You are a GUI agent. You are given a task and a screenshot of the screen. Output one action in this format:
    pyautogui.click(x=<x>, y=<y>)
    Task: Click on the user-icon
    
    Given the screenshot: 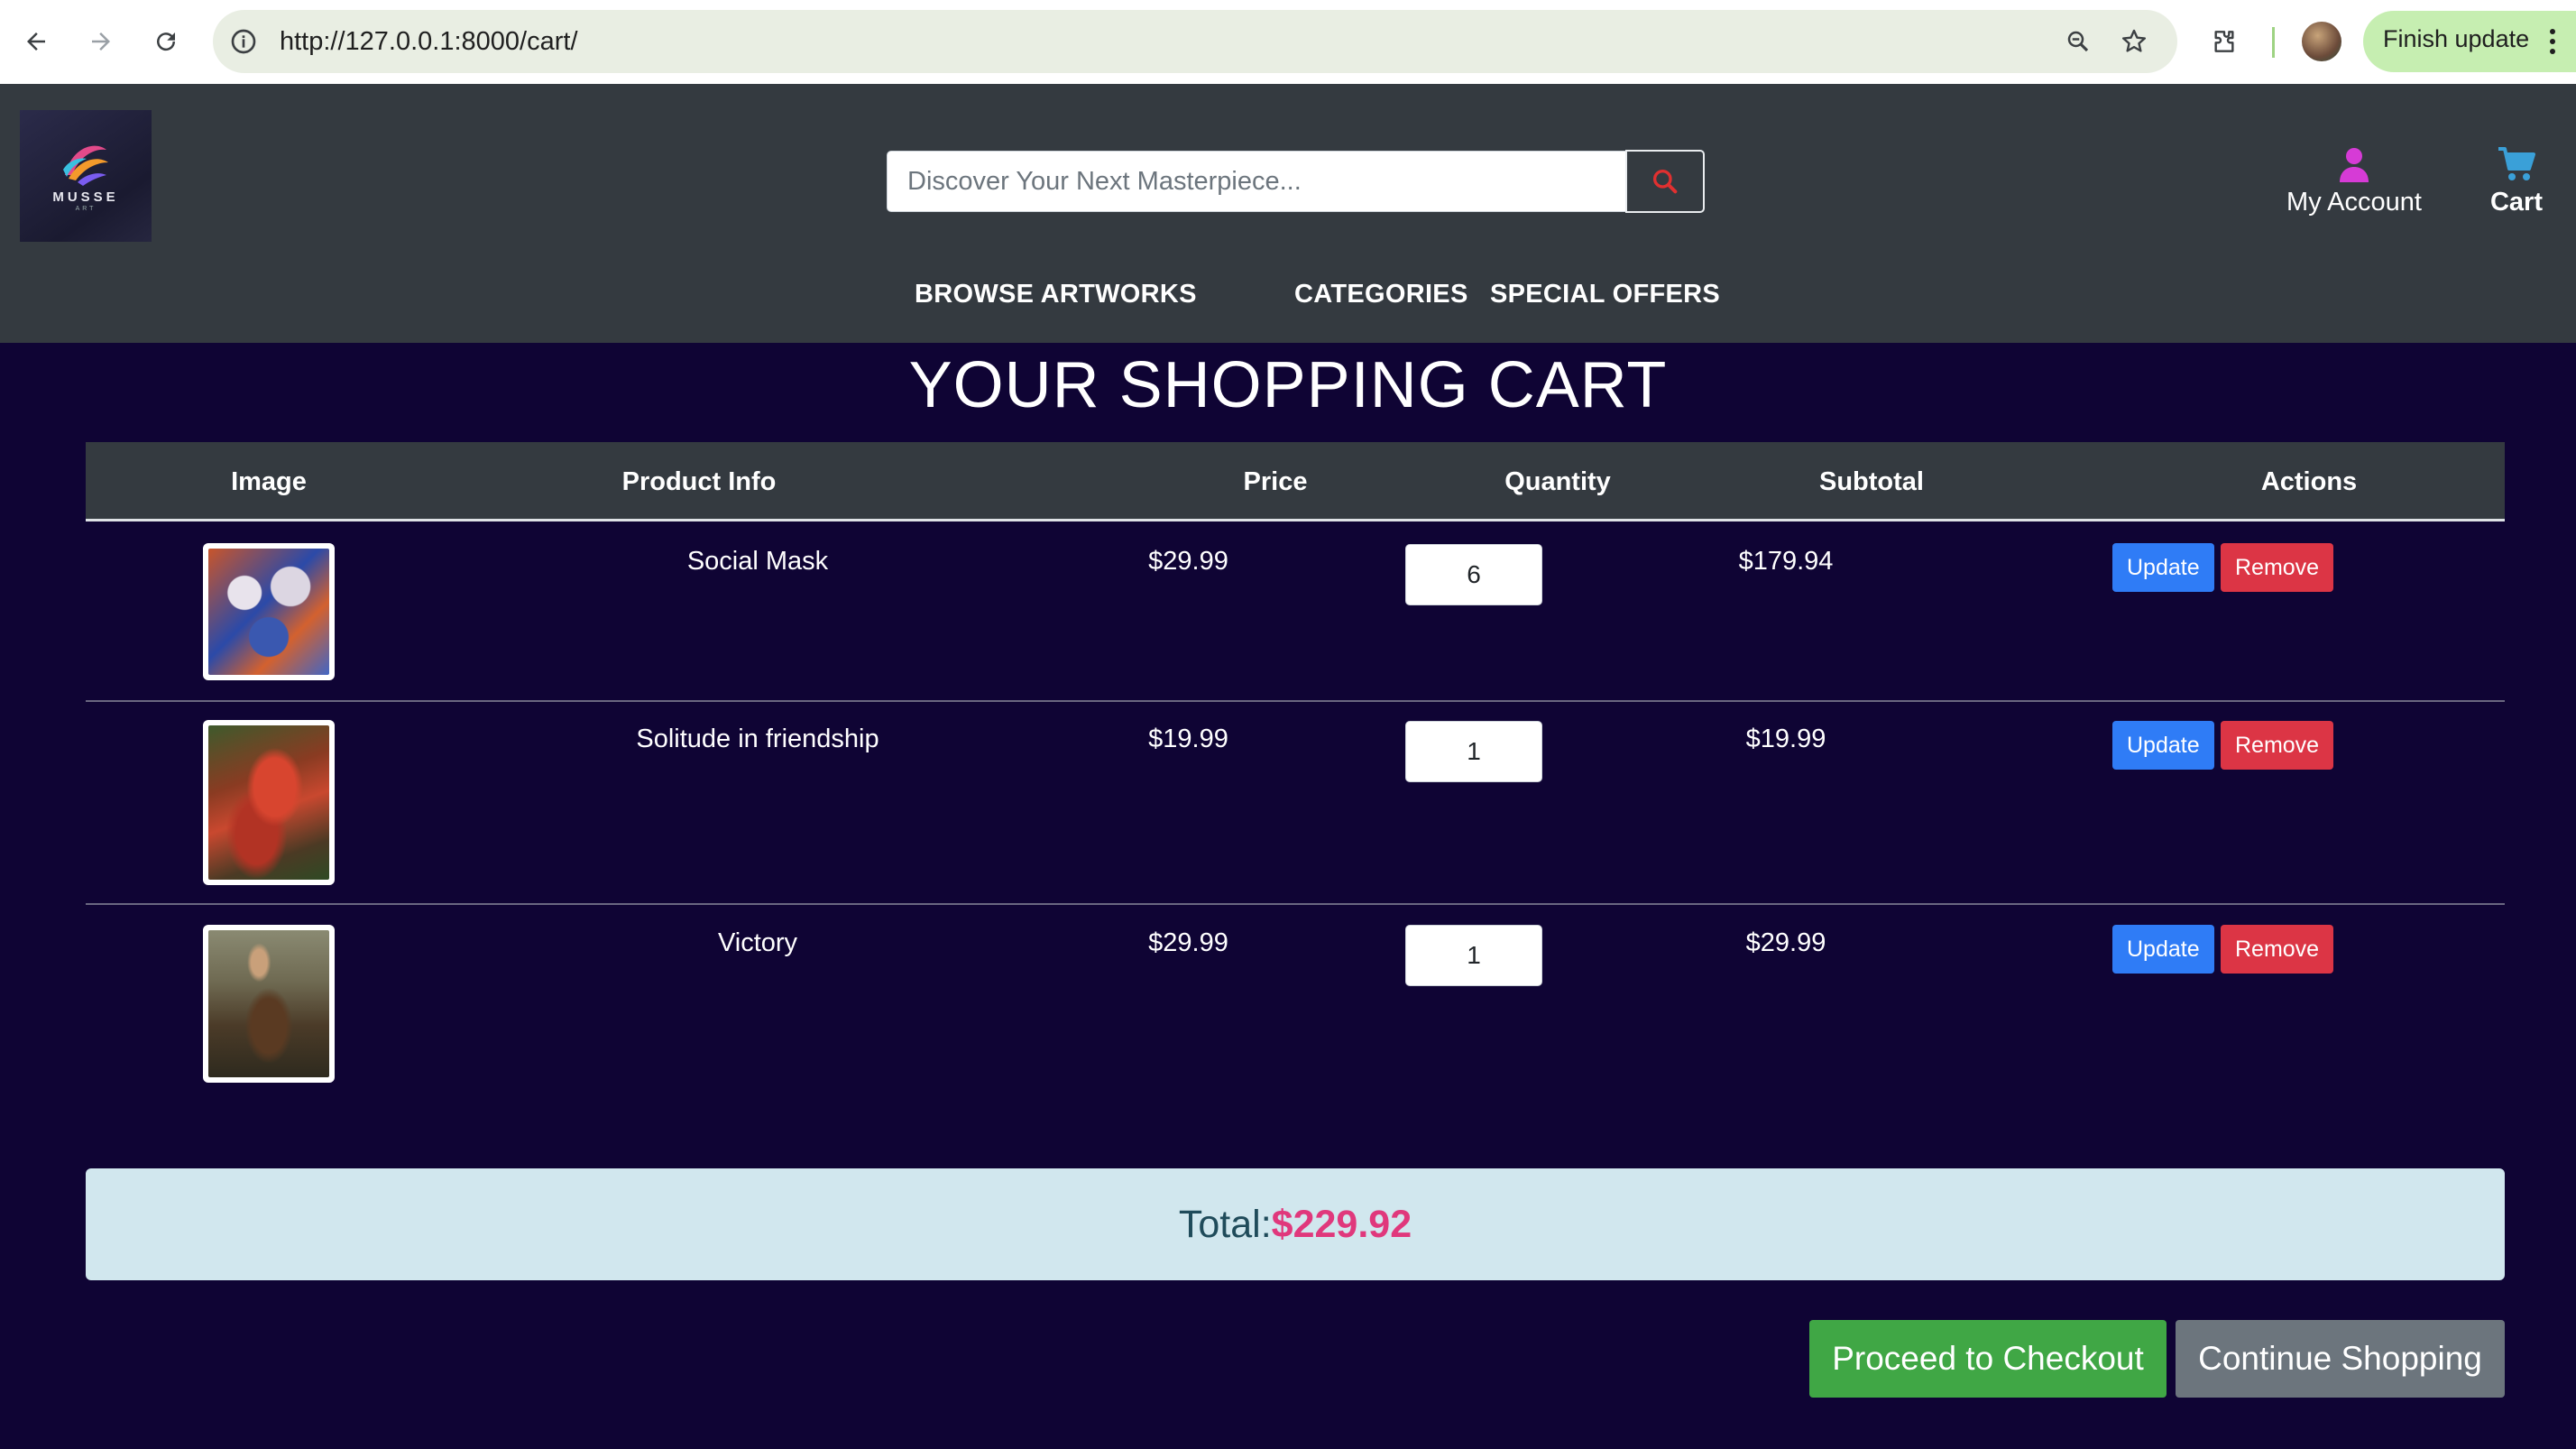 What is the action you would take?
    pyautogui.click(x=2355, y=165)
    